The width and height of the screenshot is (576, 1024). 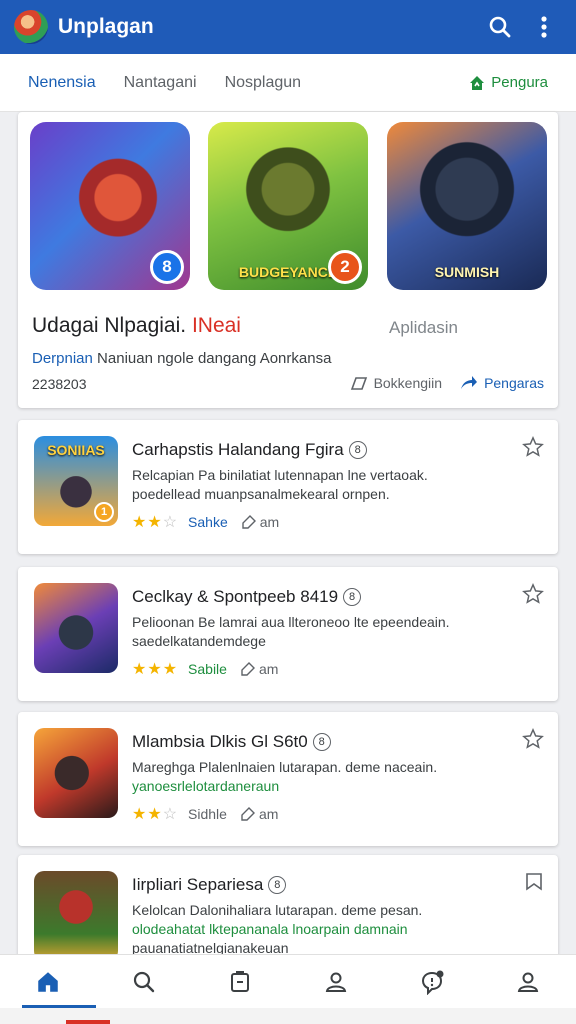 What do you see at coordinates (238, 449) in the screenshot?
I see `item-title-text: Carhapstis Halandang Fgira` at bounding box center [238, 449].